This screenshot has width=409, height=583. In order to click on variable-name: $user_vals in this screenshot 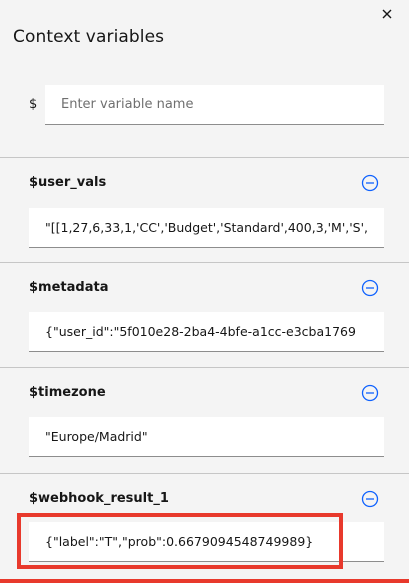, I will do `click(68, 182)`.